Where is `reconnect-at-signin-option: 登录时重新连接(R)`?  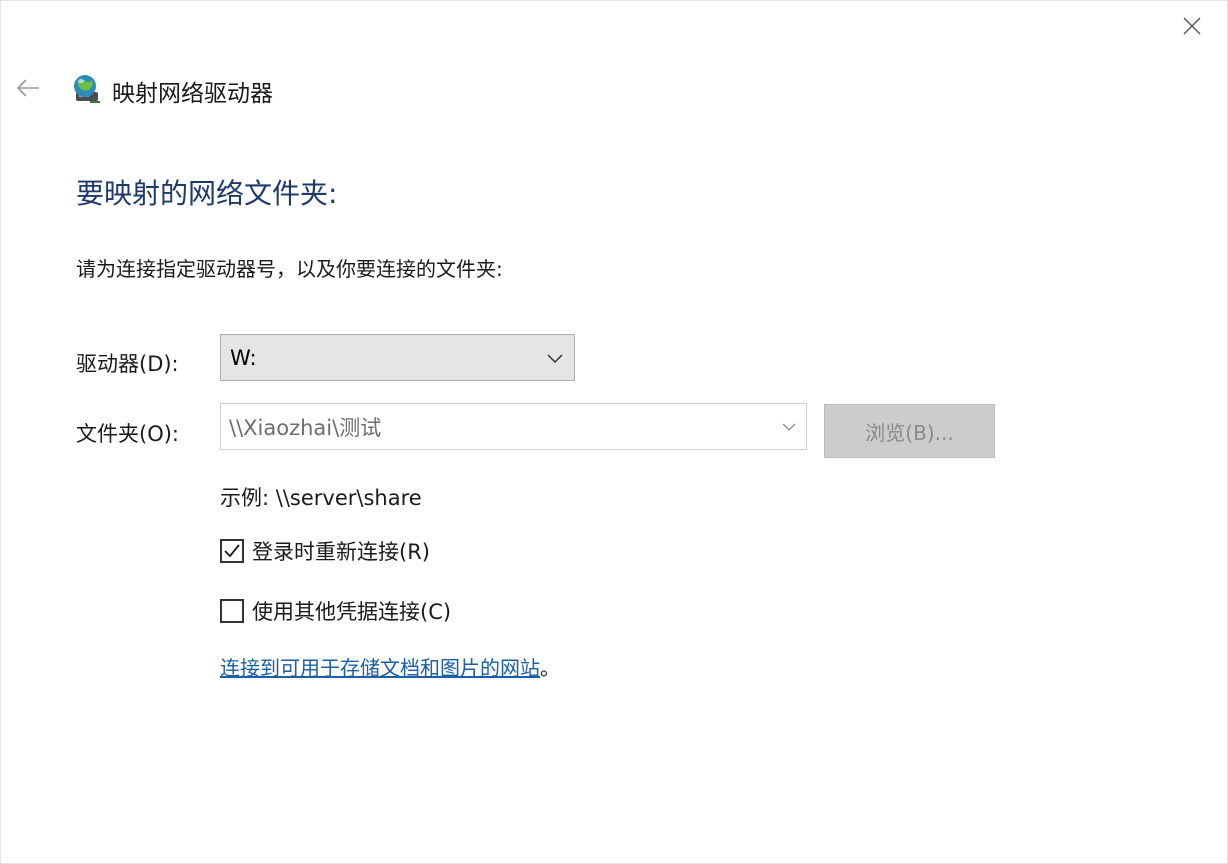 reconnect-at-signin-option: 登录时重新连接(R) is located at coordinates (325, 551).